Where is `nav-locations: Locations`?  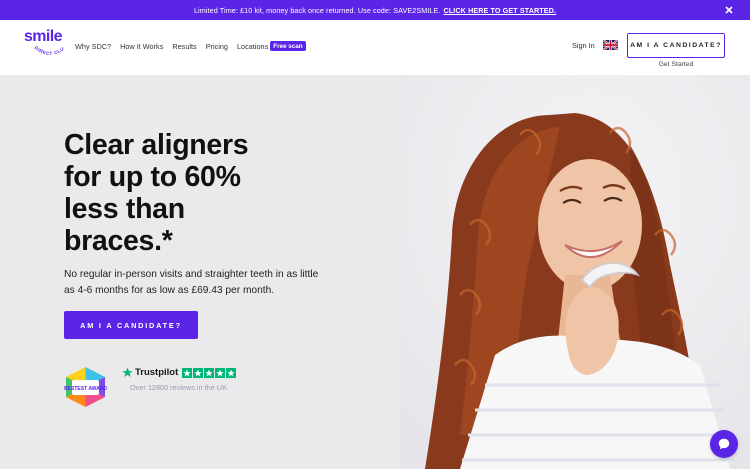
nav-locations: Locations is located at coordinates (252, 46).